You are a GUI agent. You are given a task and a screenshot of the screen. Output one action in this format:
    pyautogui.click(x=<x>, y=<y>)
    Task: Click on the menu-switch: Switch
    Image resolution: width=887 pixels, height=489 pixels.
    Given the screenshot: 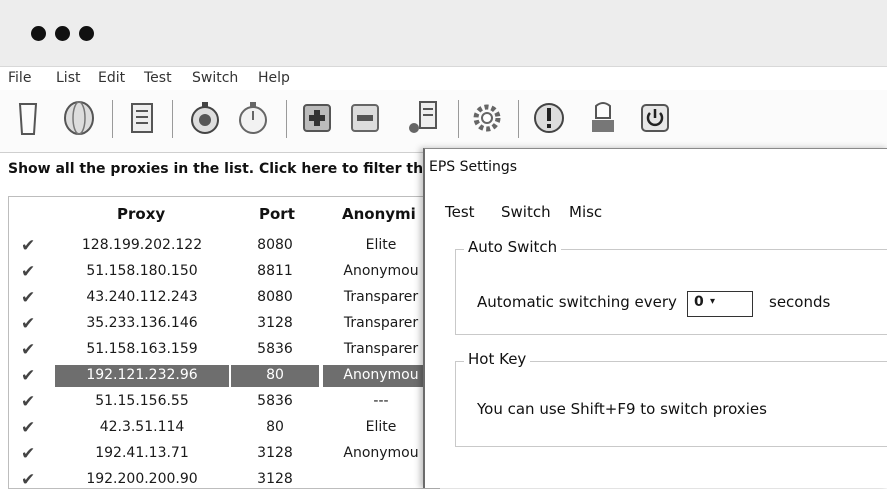 What is the action you would take?
    pyautogui.click(x=215, y=78)
    